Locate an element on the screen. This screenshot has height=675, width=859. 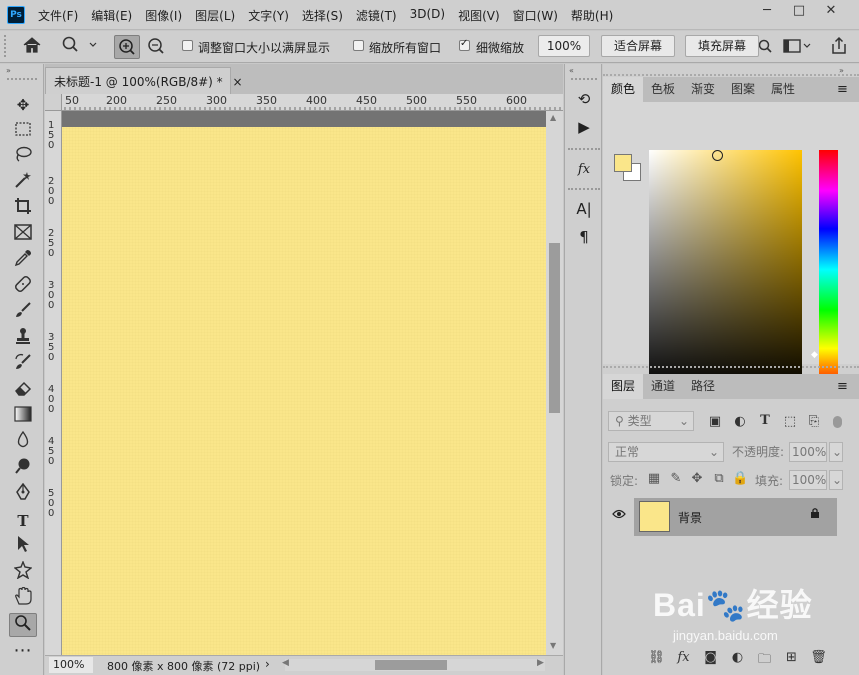
tab-layers: 图层 is located at coordinates (623, 386).